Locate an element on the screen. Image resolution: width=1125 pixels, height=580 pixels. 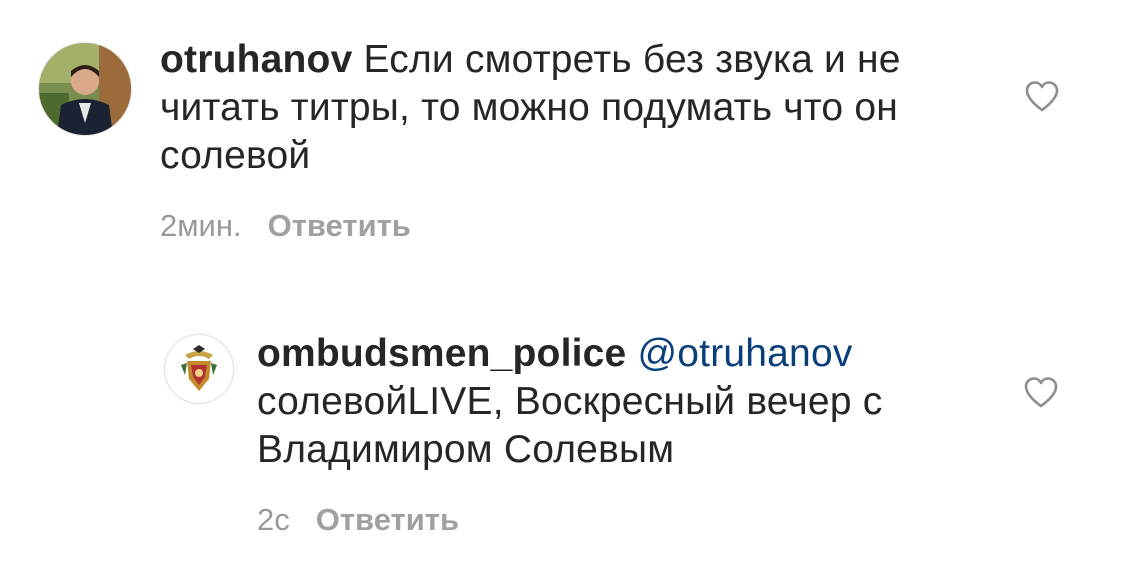
user-photo-icon is located at coordinates (85, 89).